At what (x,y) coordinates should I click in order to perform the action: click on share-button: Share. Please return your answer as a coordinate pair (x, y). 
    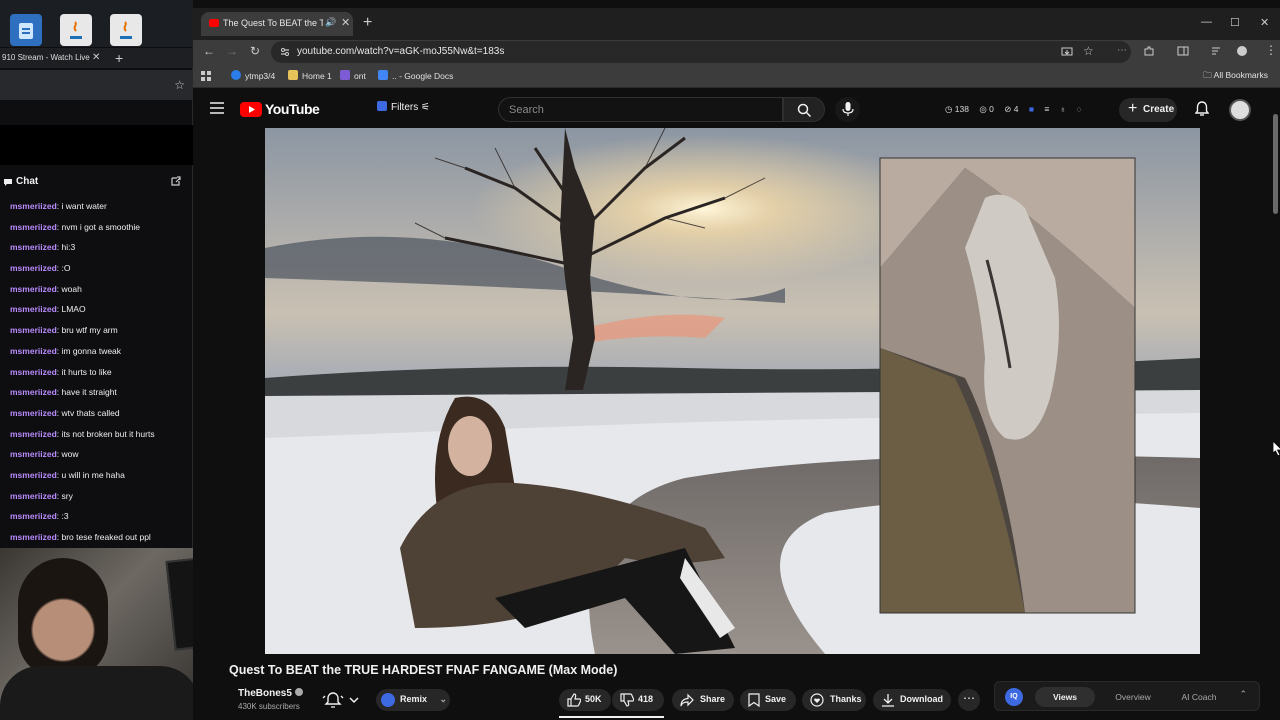
    Looking at the image, I should click on (703, 700).